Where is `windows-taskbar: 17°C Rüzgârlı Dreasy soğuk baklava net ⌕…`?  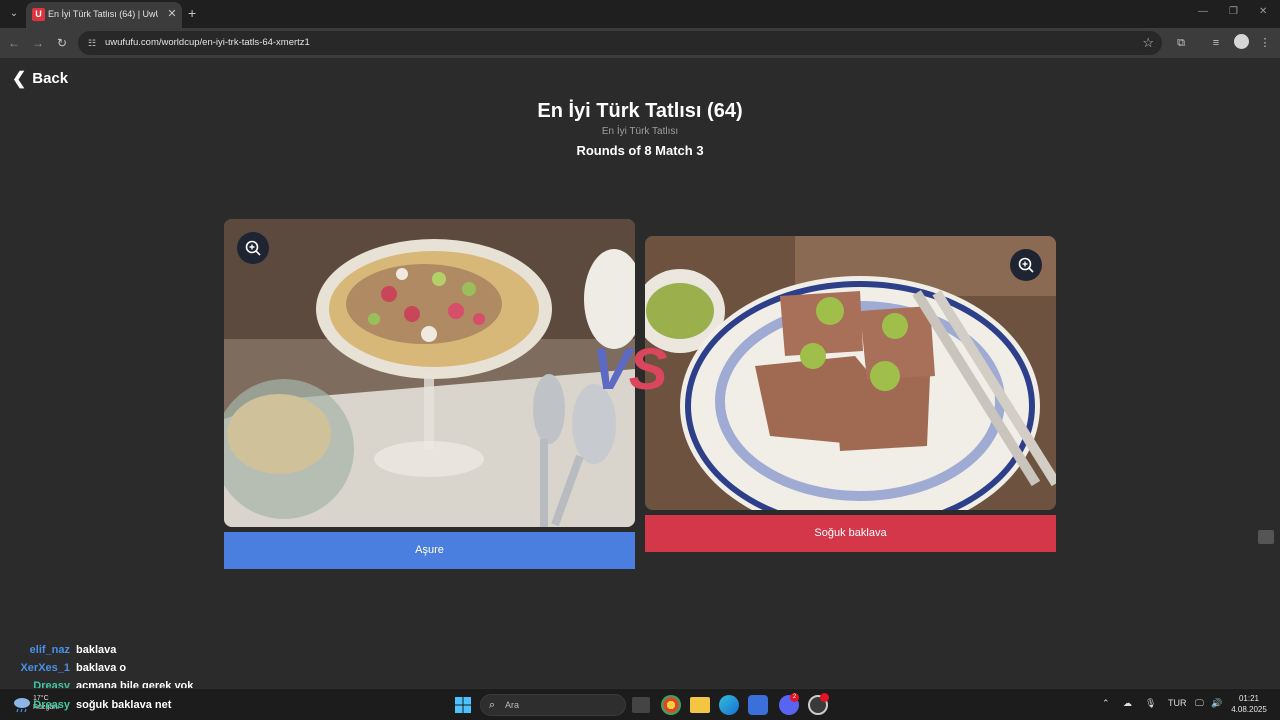
windows-taskbar: 17°C Rüzgârlı Dreasy soğuk baklava net ⌕… is located at coordinates (640, 704).